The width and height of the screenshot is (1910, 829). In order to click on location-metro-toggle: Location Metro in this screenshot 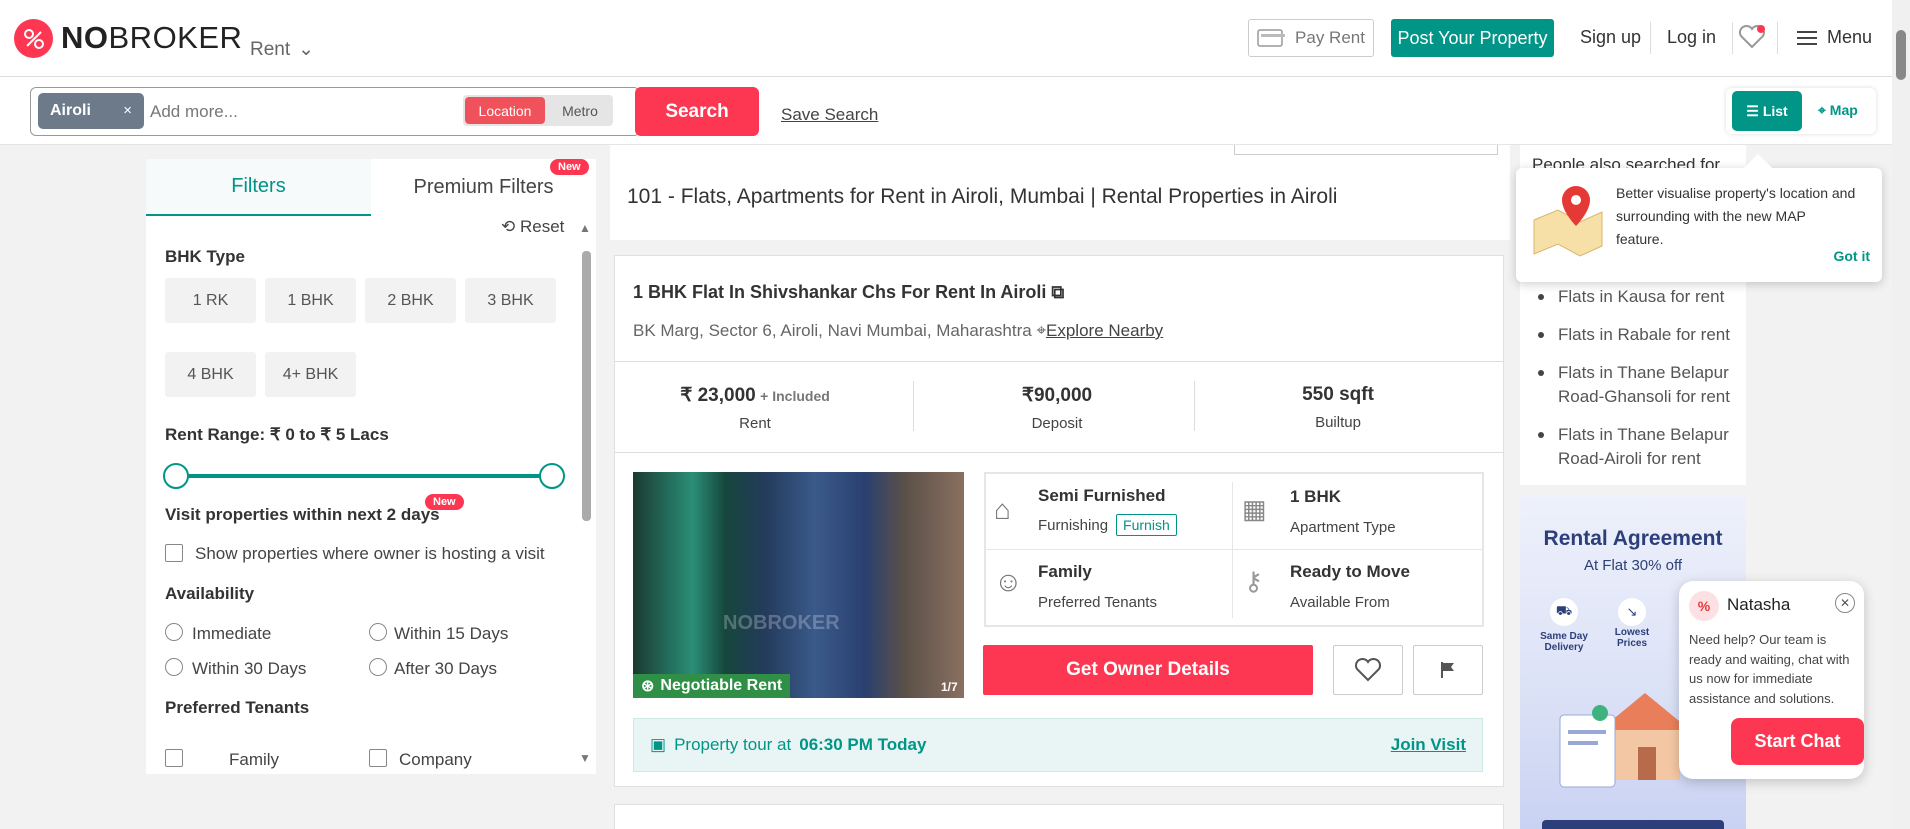, I will do `click(538, 110)`.